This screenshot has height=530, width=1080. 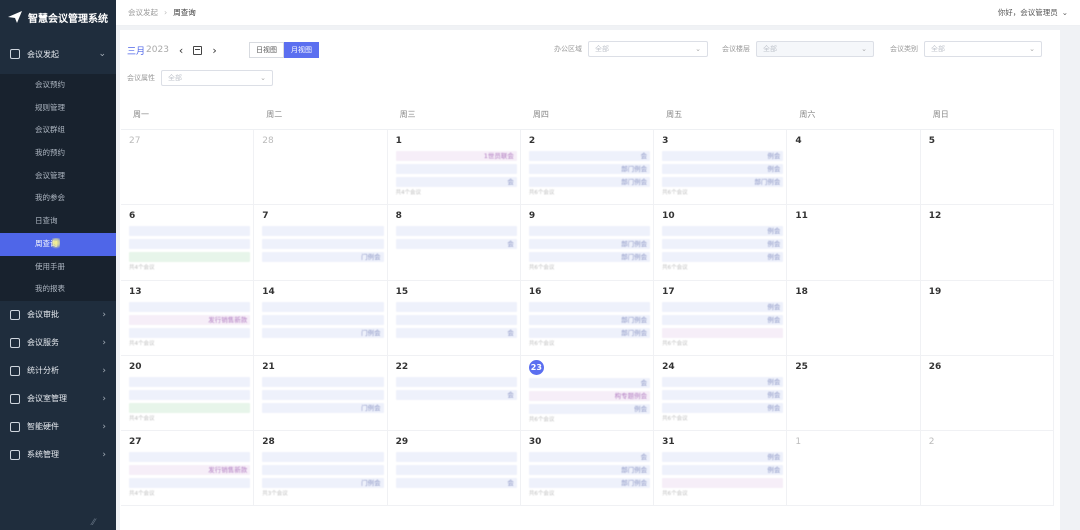 I want to click on office-area-select: 全部 ⌄, so click(x=648, y=49).